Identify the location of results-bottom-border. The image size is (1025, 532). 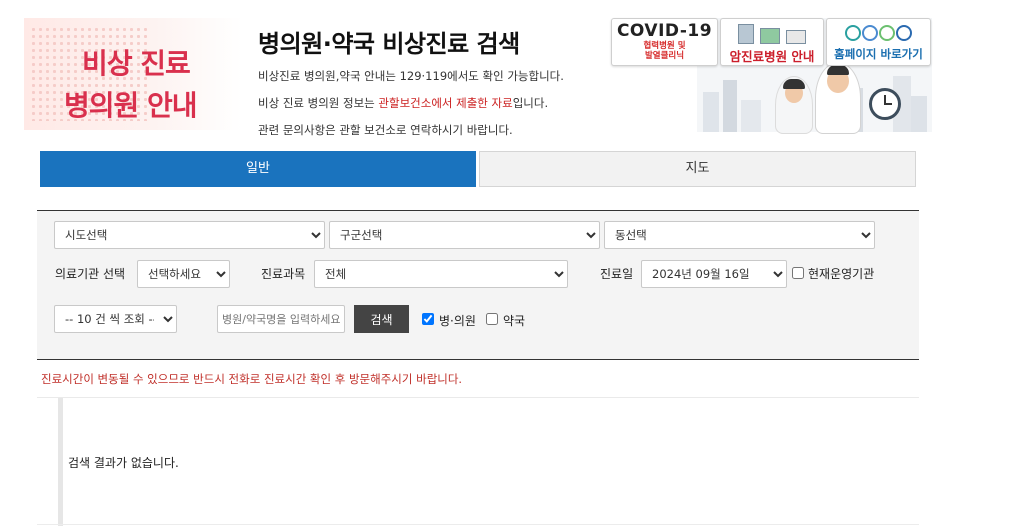
(478, 524).